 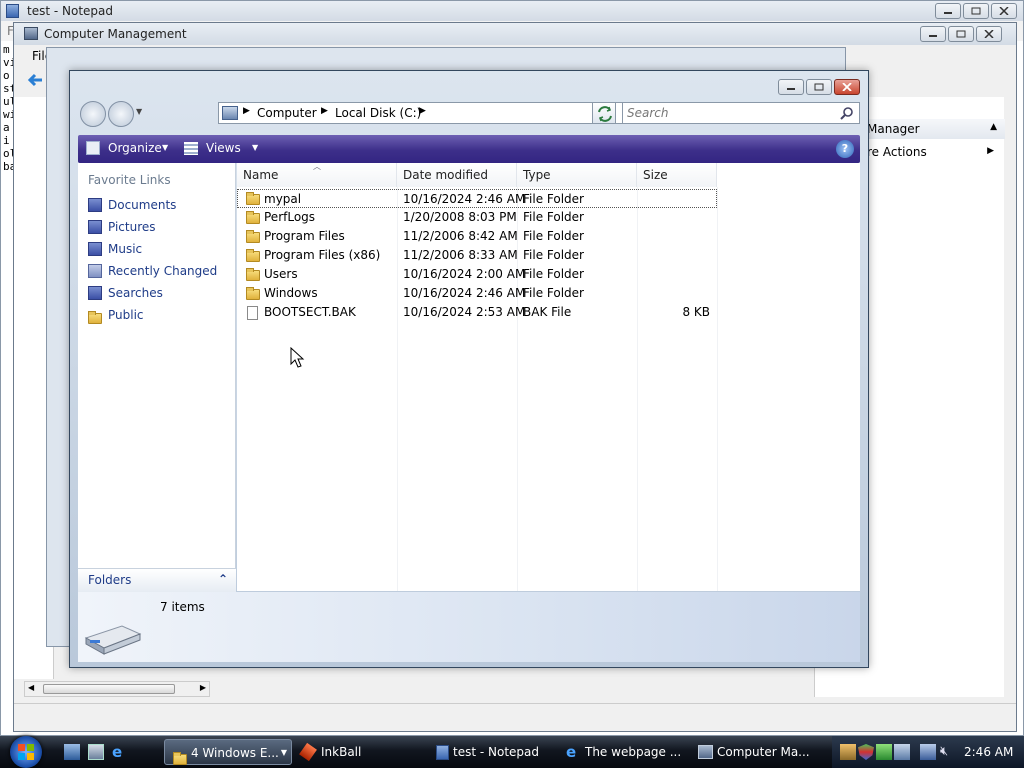 What do you see at coordinates (988, 752) in the screenshot?
I see `clock: 2:46 AM` at bounding box center [988, 752].